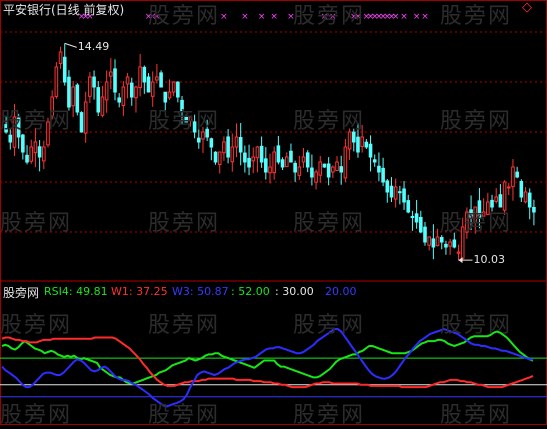  Describe the element at coordinates (21, 293) in the screenshot. I see `indicator-name: 股旁网` at that location.